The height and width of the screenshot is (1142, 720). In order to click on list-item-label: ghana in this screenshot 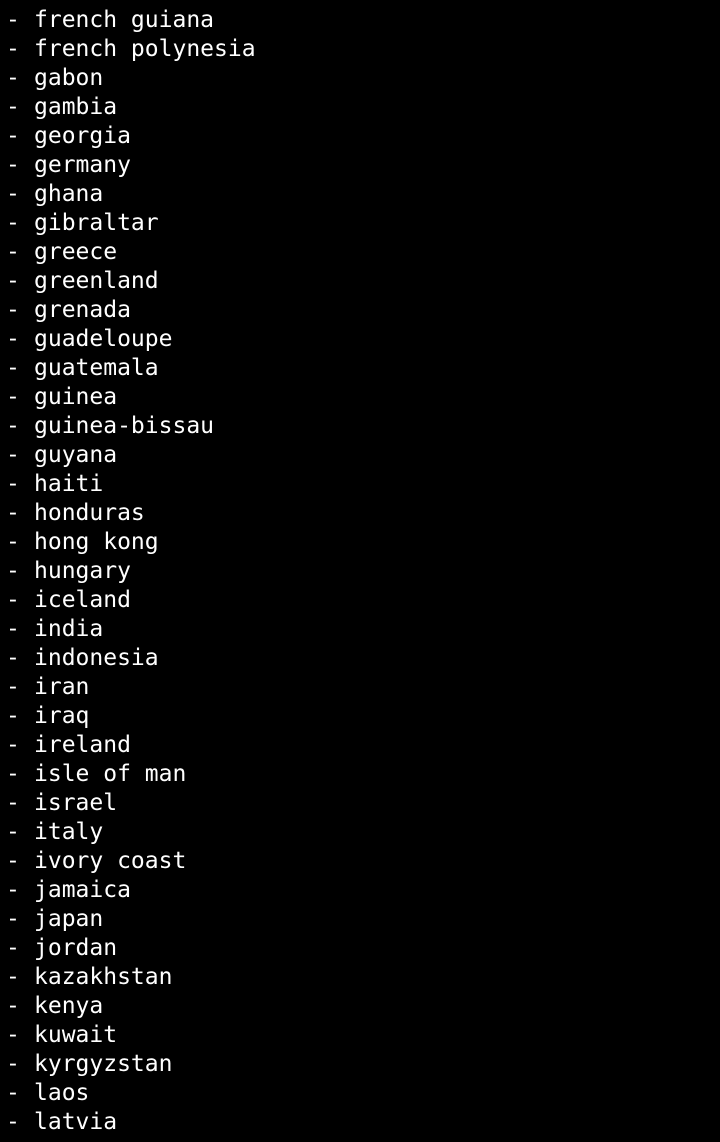, I will do `click(69, 194)`.